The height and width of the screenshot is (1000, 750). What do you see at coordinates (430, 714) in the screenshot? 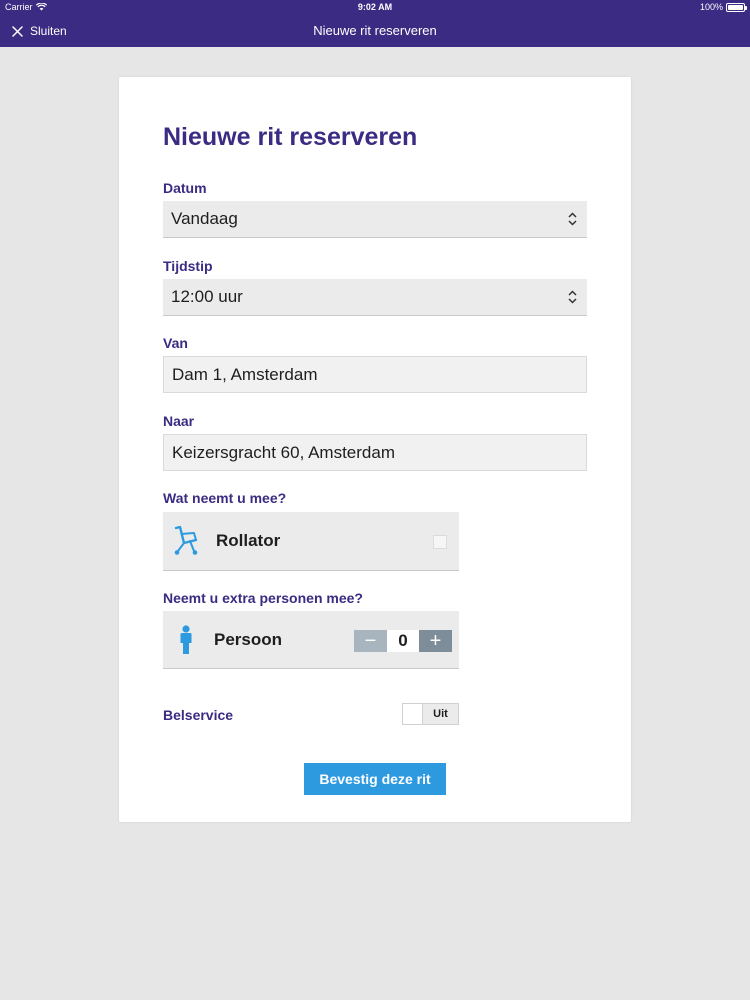
I see `call-service-toggle: Uit` at bounding box center [430, 714].